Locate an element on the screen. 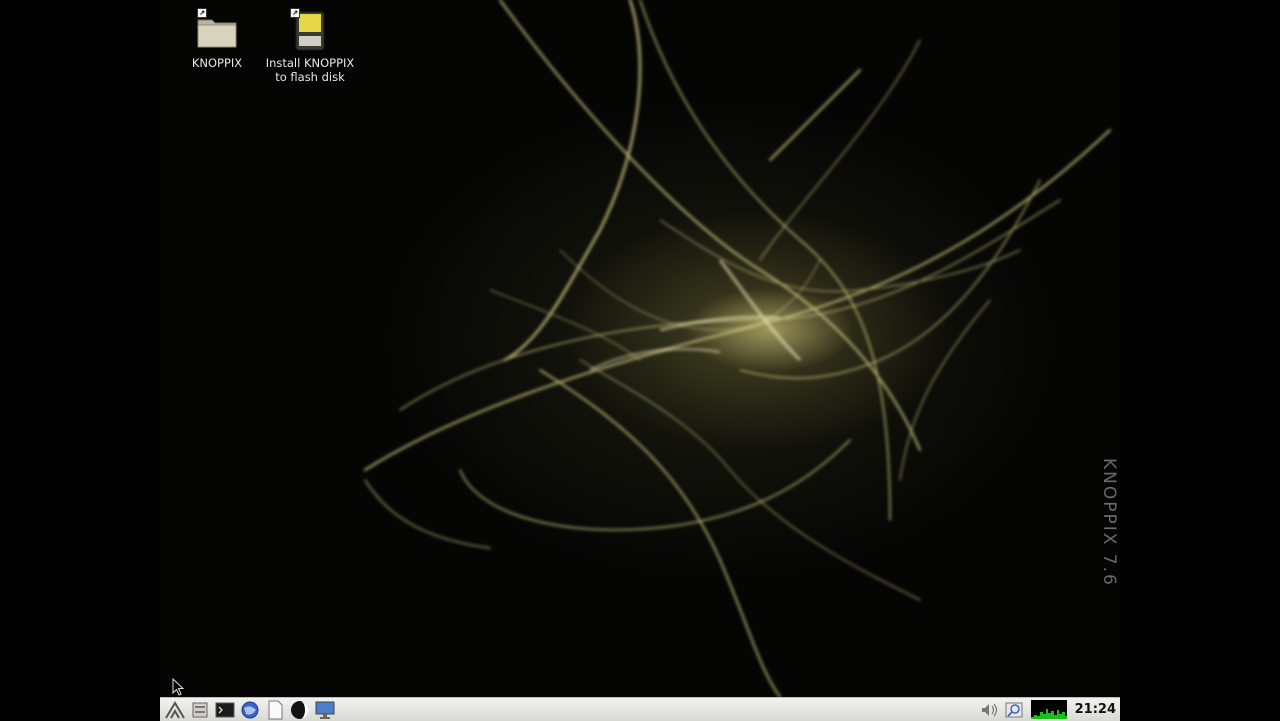 Image resolution: width=1280 pixels, height=721 pixels. taskbar: 21:24 is located at coordinates (640, 709).